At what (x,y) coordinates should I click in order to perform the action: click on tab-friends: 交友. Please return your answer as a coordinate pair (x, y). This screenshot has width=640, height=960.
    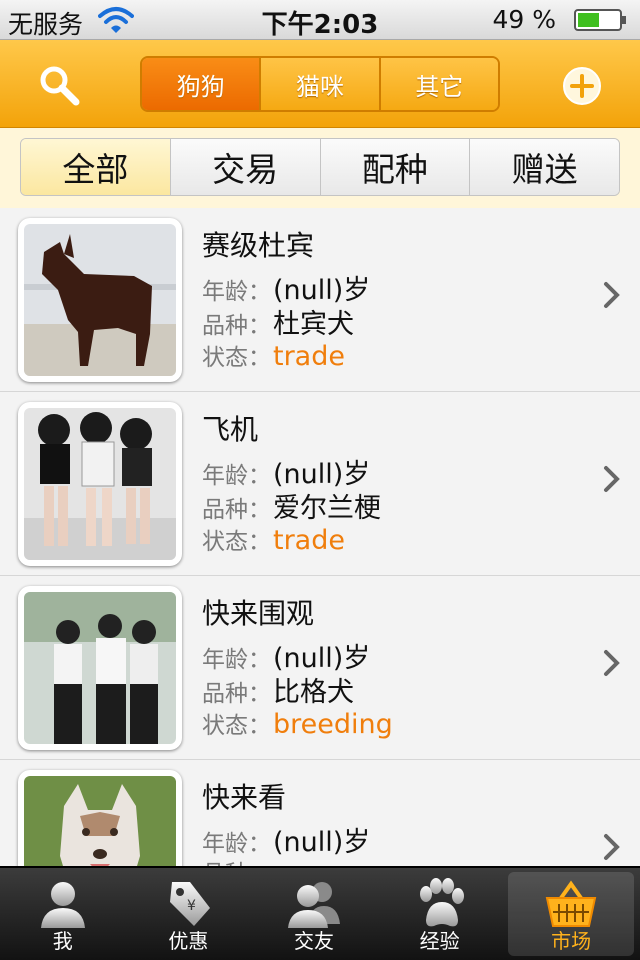
    Looking at the image, I should click on (314, 914).